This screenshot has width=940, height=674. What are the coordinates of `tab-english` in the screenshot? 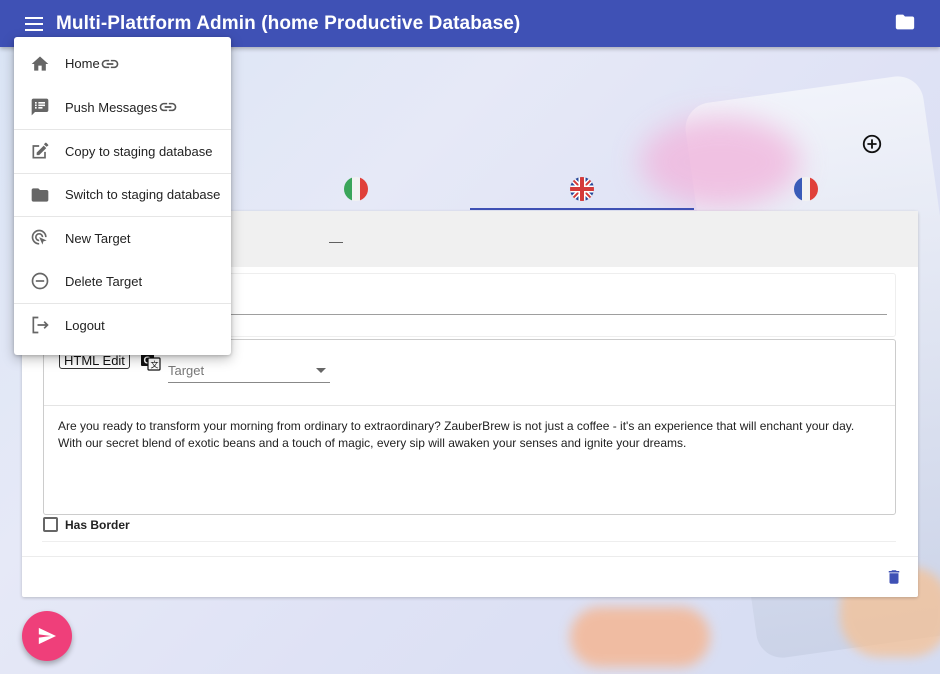 It's located at (582, 190).